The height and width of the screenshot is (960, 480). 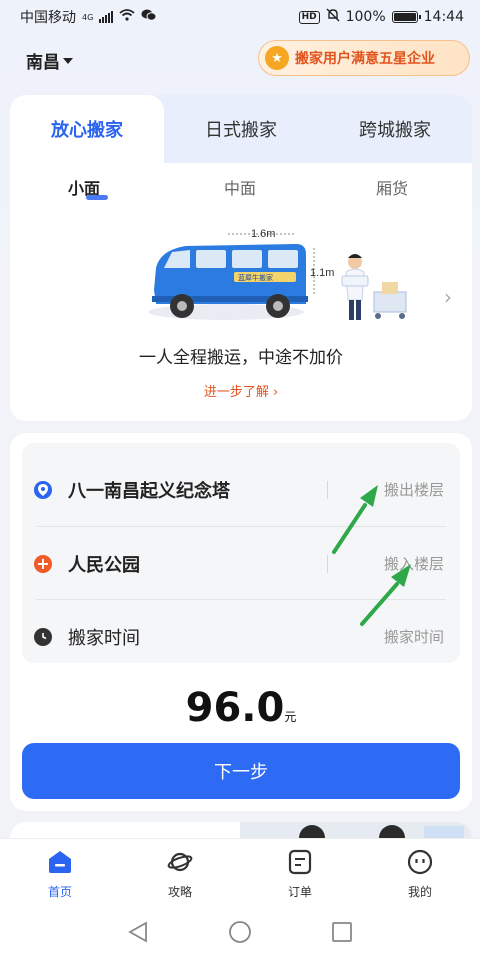 What do you see at coordinates (88, 187) in the screenshot?
I see `vehicle-tab-small-van: 小面` at bounding box center [88, 187].